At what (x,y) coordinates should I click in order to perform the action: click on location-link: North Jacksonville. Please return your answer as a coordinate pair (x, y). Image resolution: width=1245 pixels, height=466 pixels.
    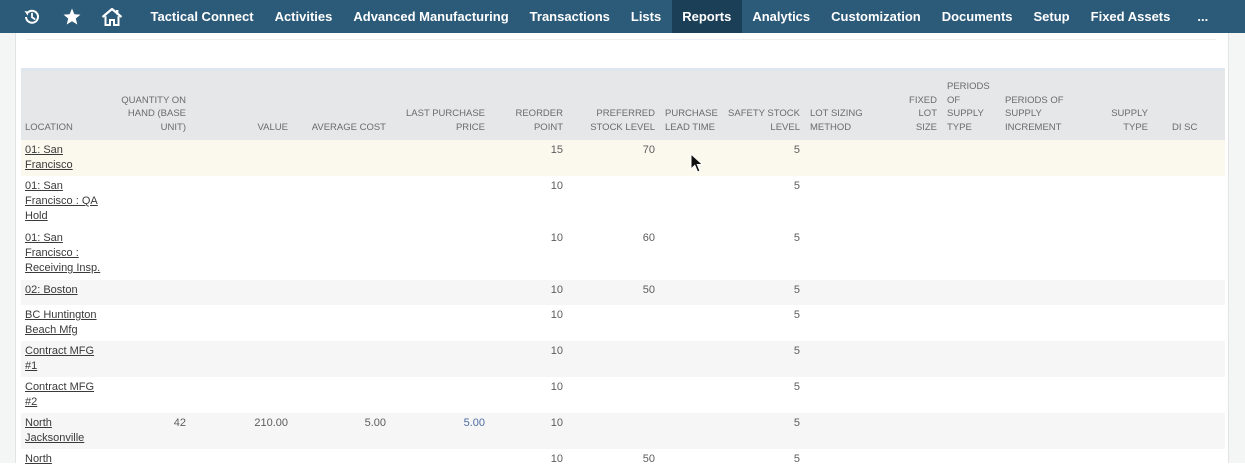
    Looking at the image, I should click on (54, 430).